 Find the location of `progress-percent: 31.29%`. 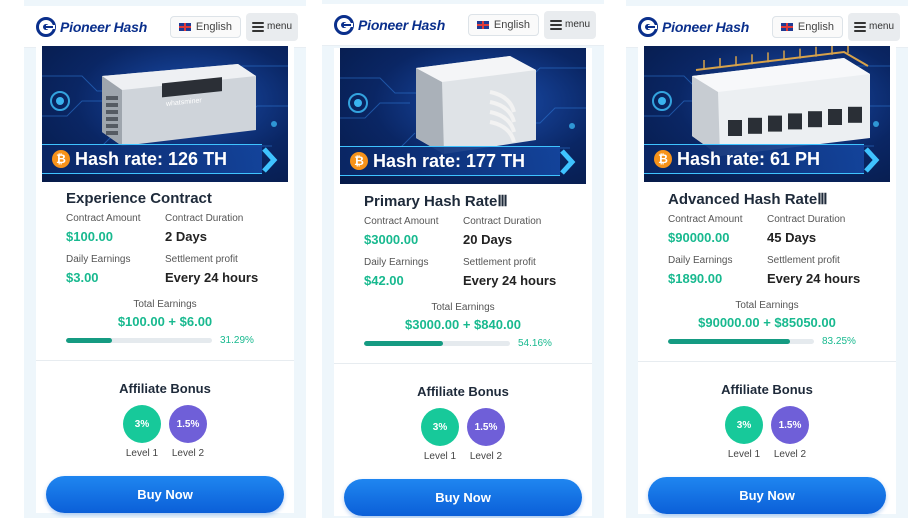

progress-percent: 31.29% is located at coordinates (237, 340).